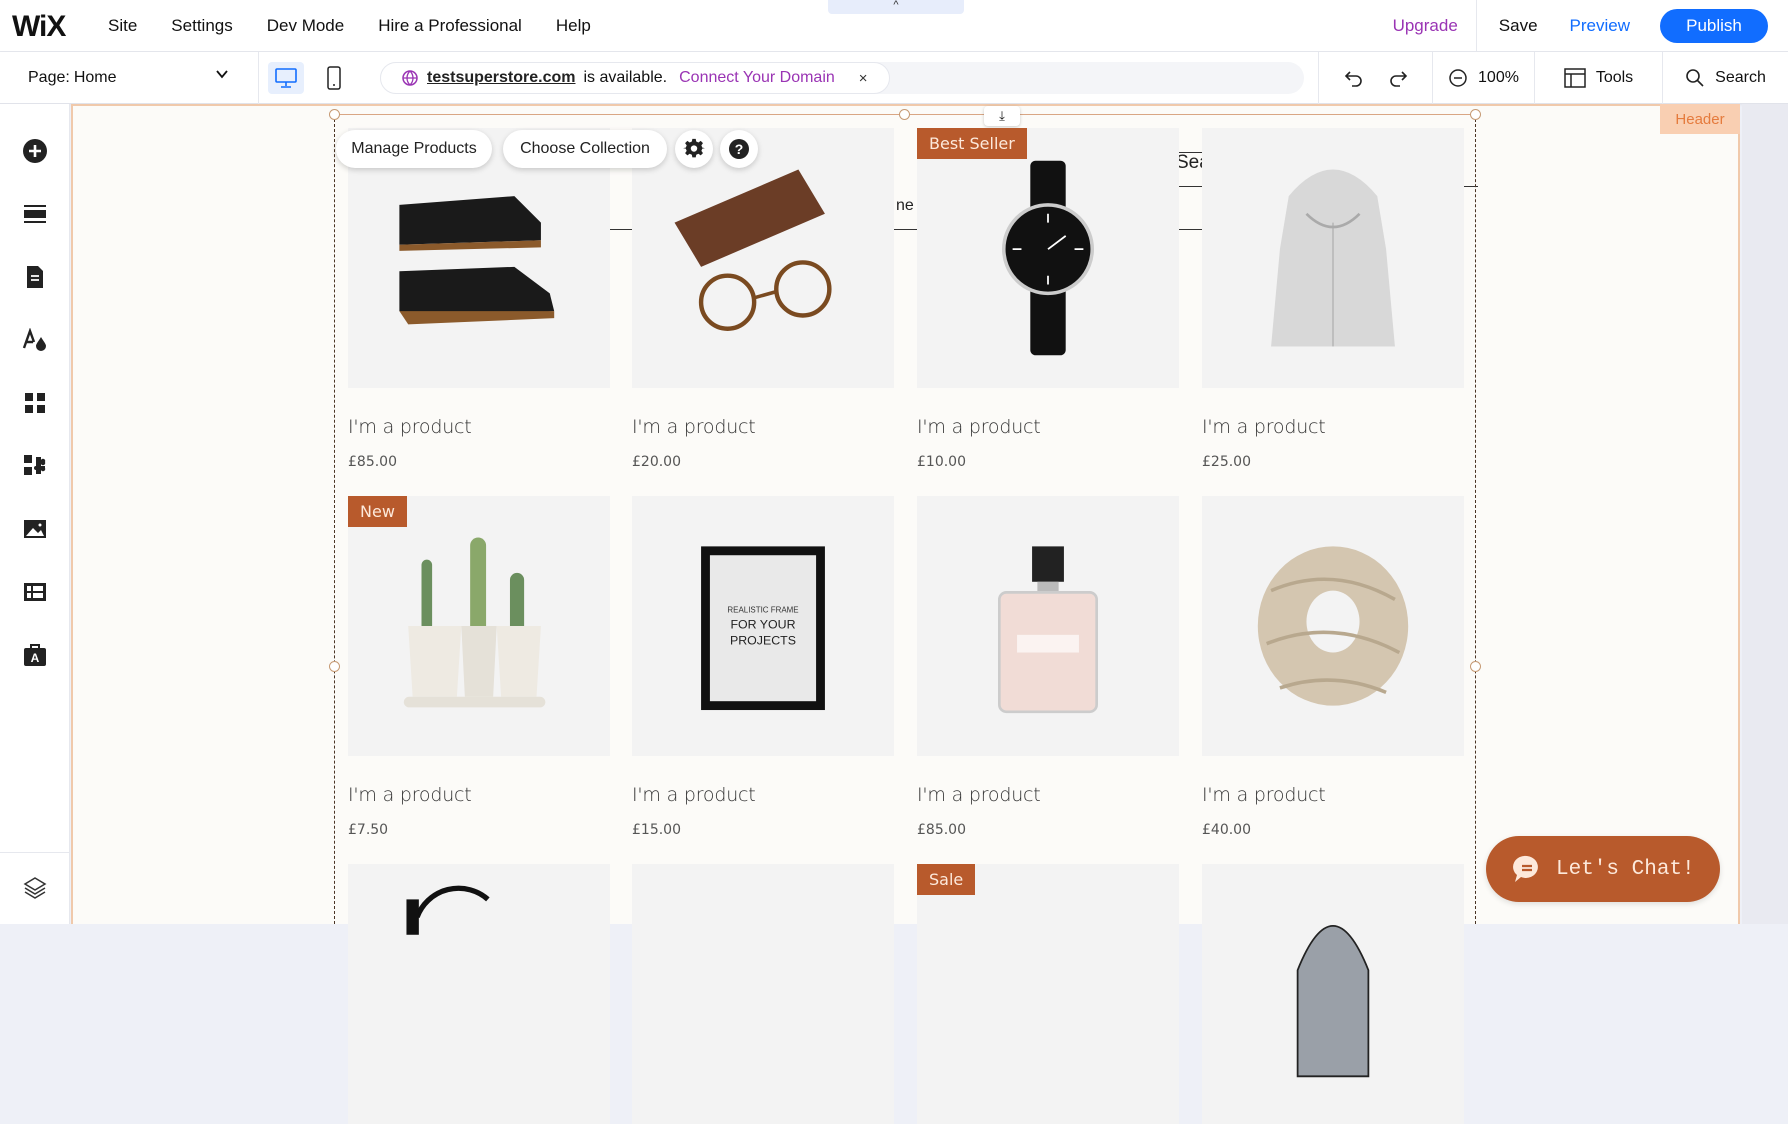 Image resolution: width=1788 pixels, height=1124 pixels. I want to click on publish-button: Publish, so click(1714, 26).